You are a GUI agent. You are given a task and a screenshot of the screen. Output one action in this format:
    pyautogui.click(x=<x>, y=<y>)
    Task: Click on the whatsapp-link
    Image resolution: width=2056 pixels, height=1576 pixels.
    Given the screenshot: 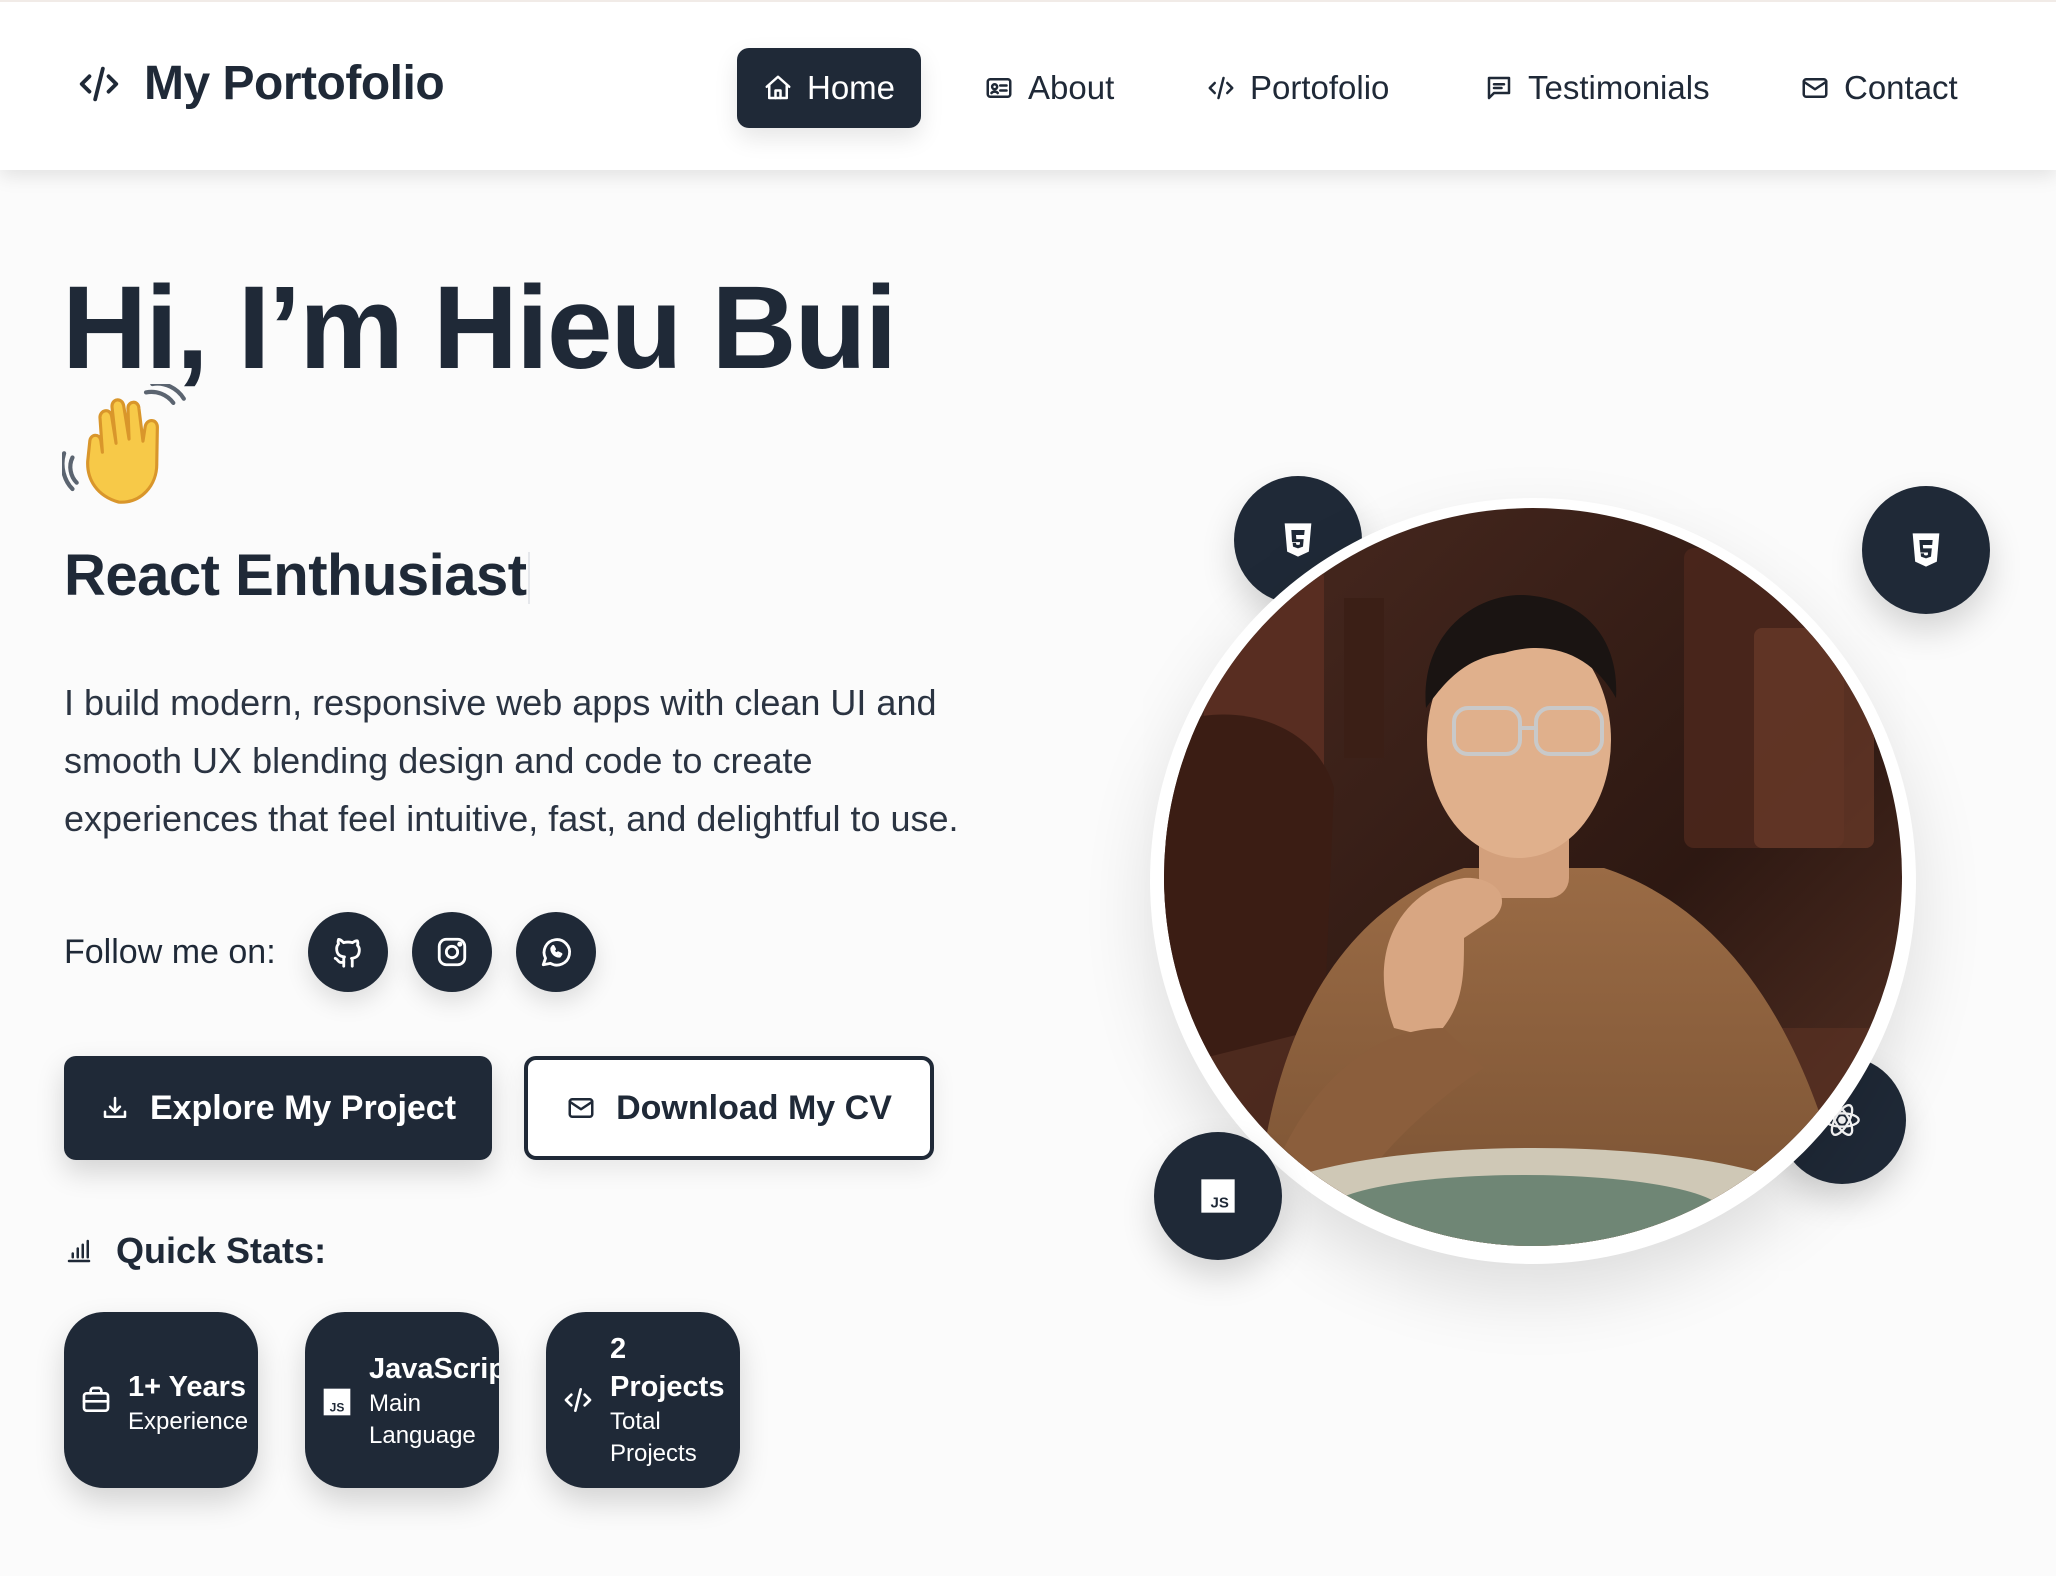 What is the action you would take?
    pyautogui.click(x=555, y=952)
    